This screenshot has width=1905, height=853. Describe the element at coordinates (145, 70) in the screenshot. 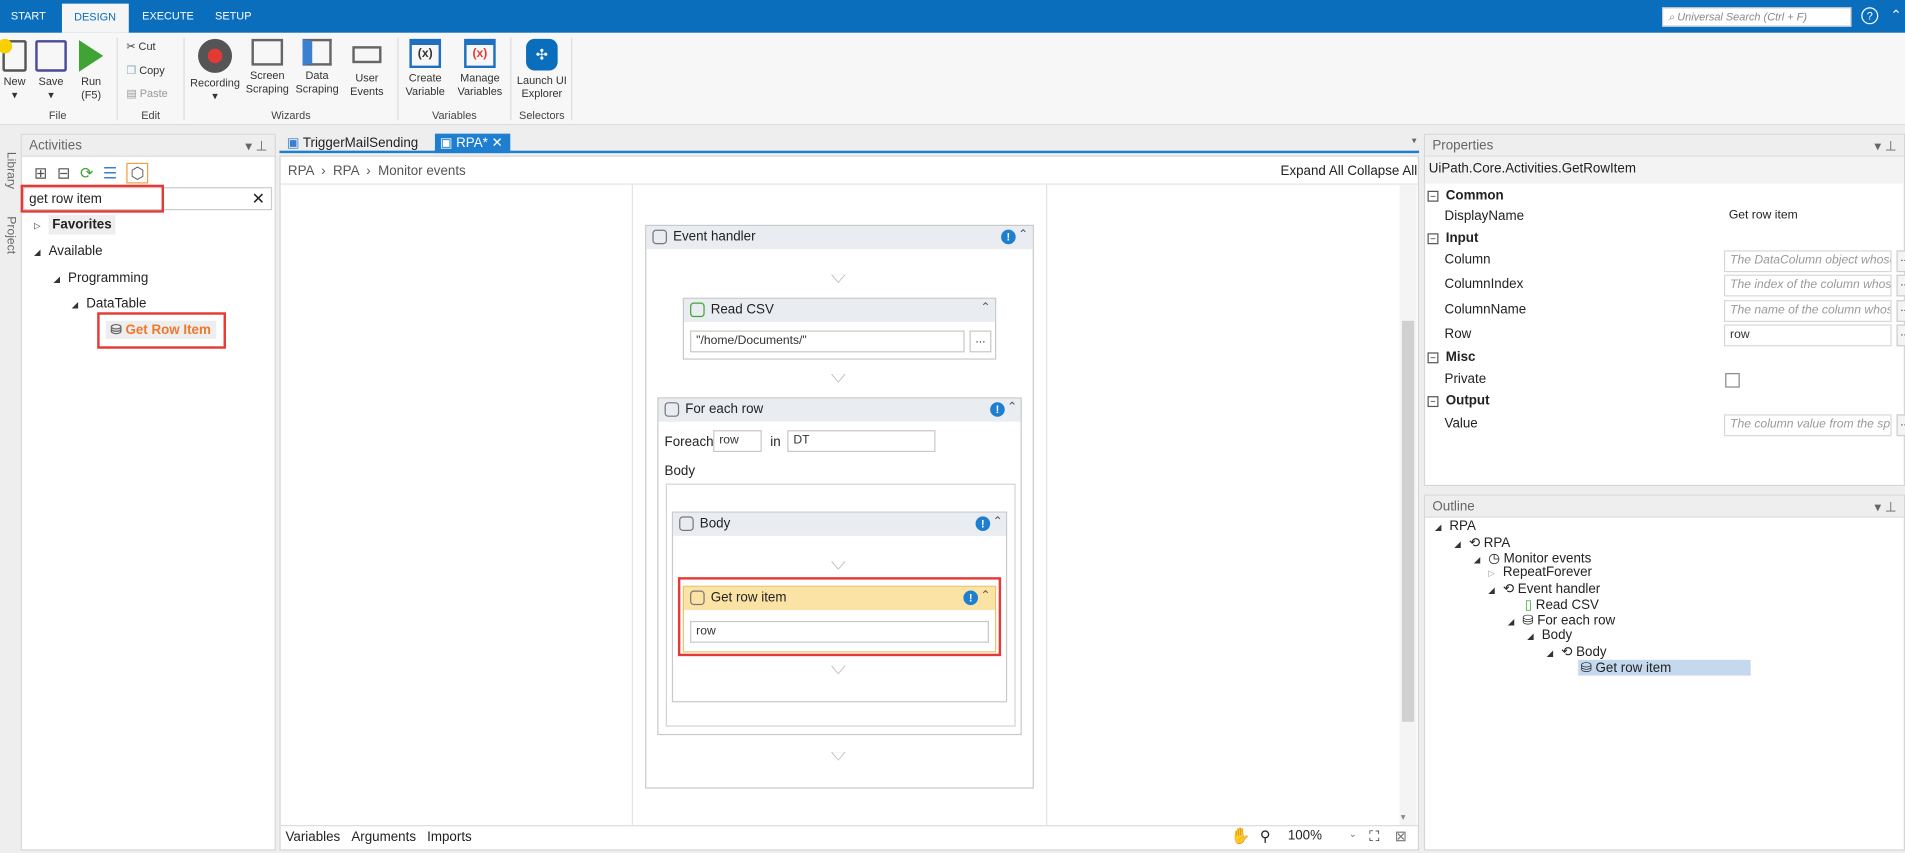

I see `copy-button: ❐ Copy` at that location.